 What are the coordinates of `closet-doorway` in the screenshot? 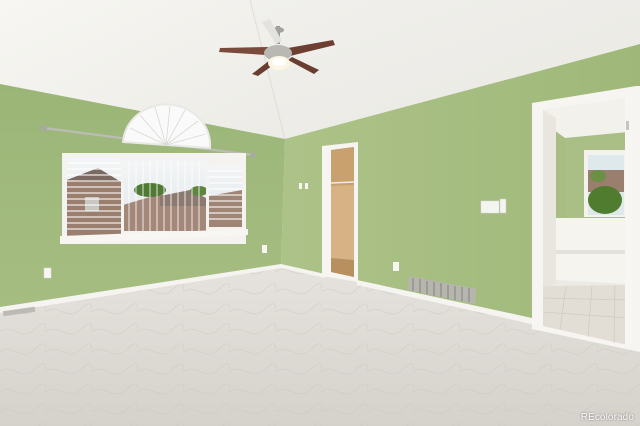 It's located at (340, 212).